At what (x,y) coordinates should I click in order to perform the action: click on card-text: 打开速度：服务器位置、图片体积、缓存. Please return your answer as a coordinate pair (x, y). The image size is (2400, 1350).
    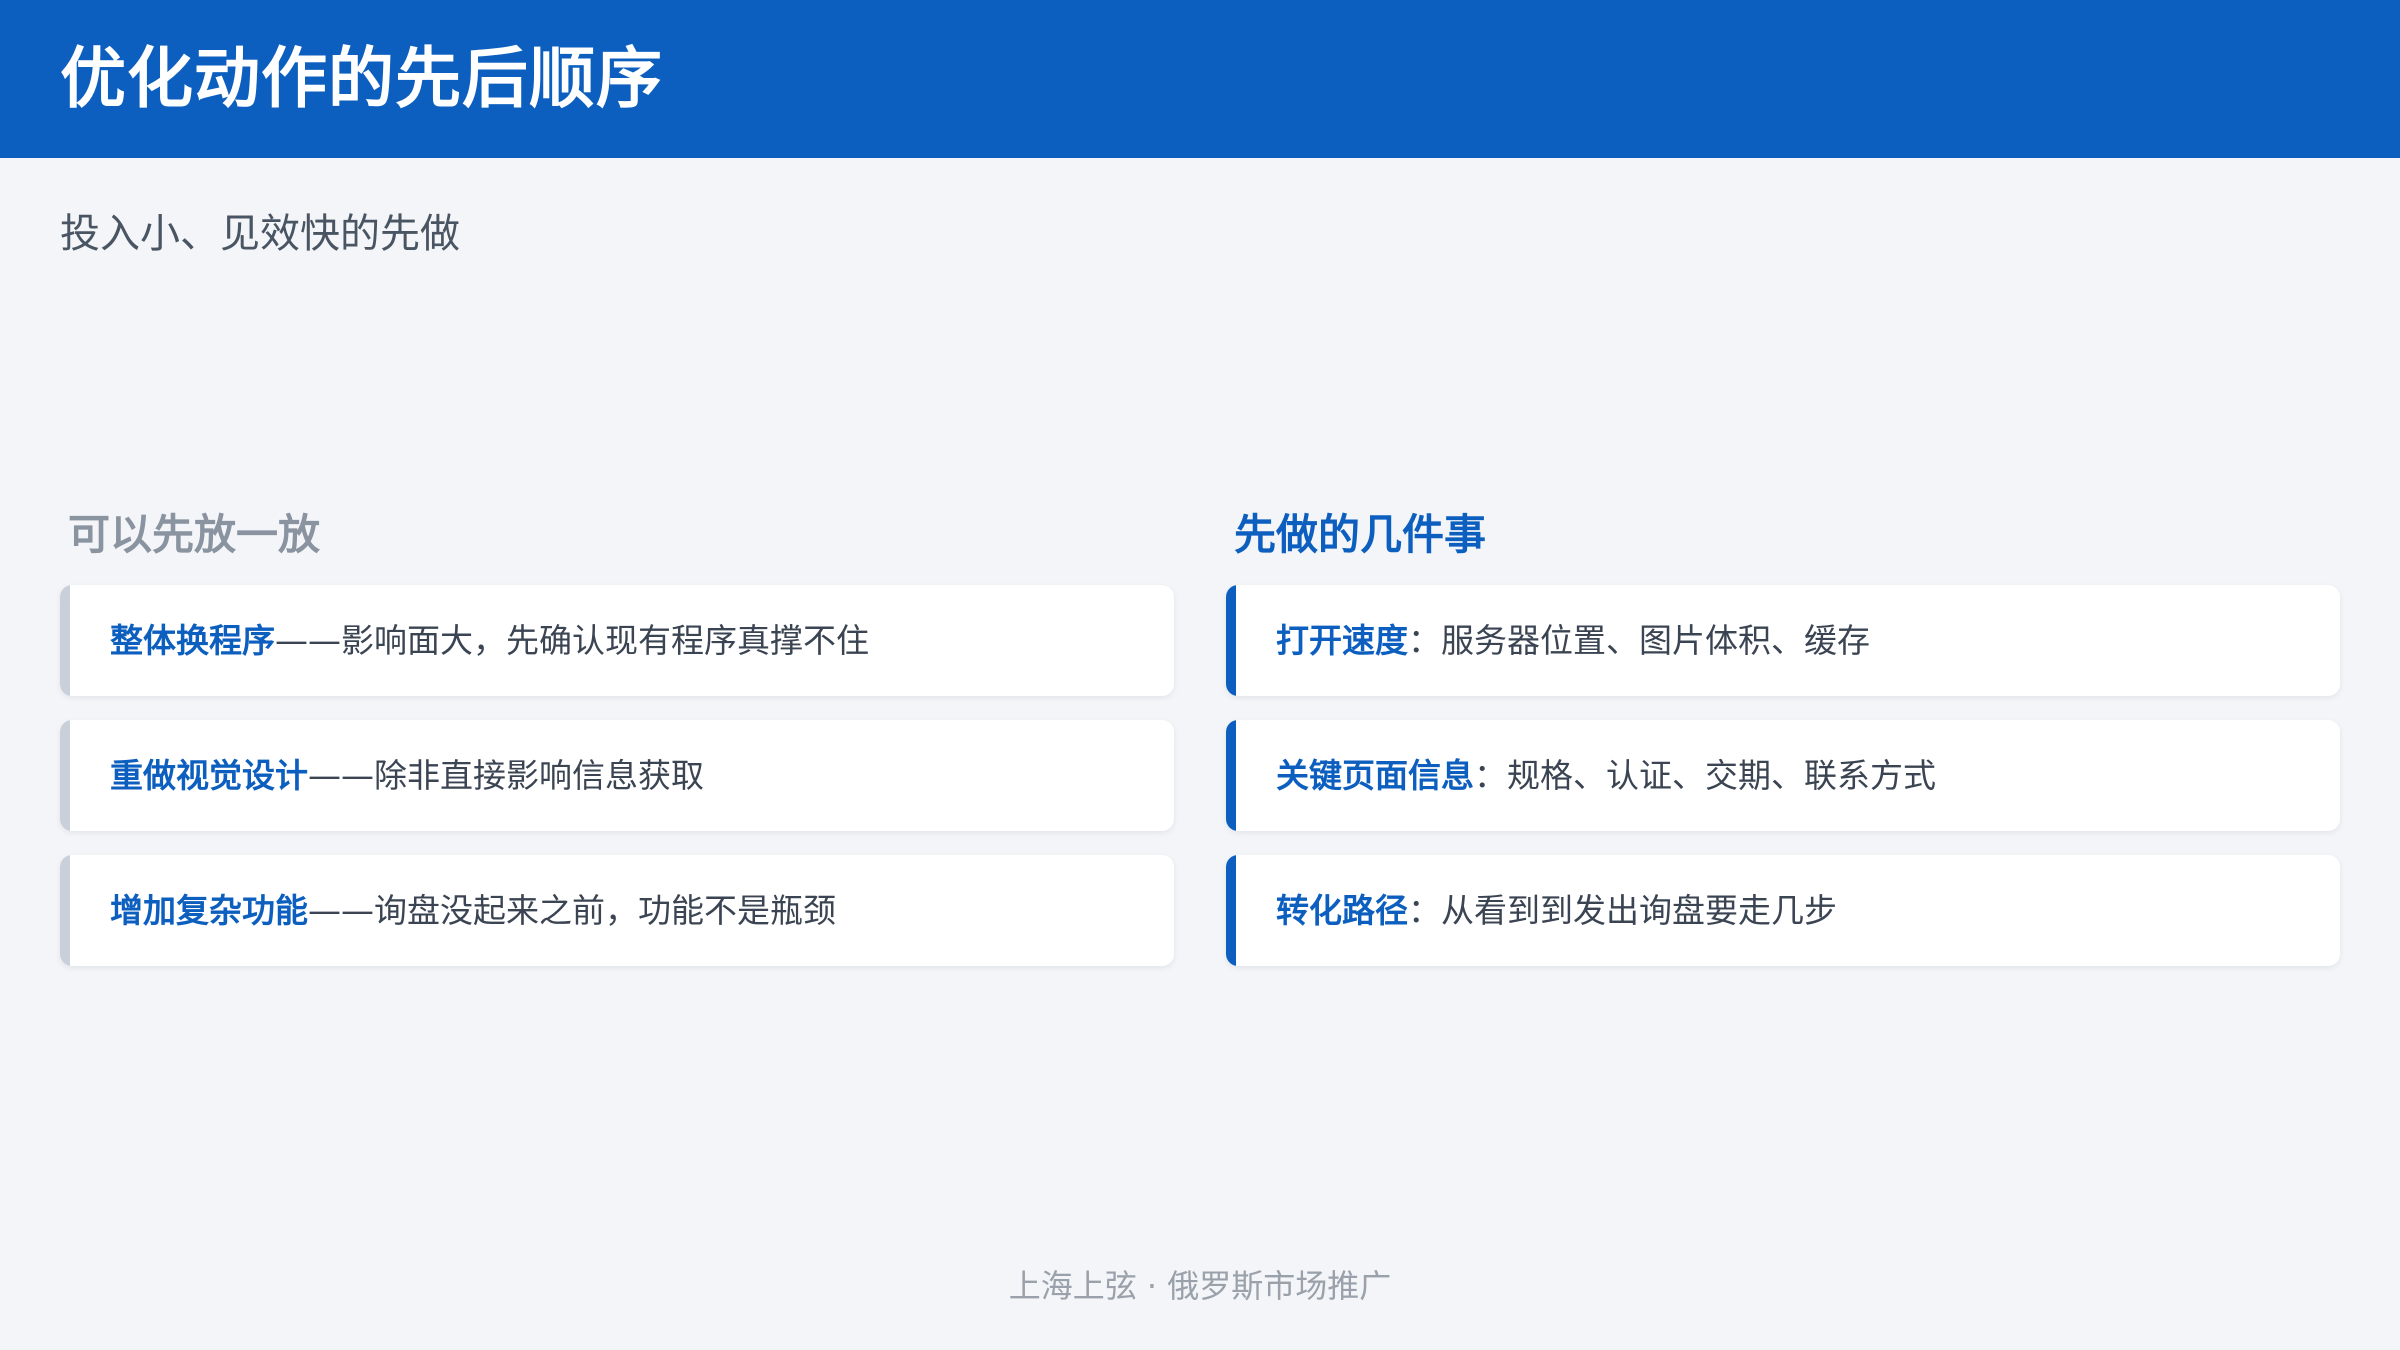
    Looking at the image, I should click on (1573, 640).